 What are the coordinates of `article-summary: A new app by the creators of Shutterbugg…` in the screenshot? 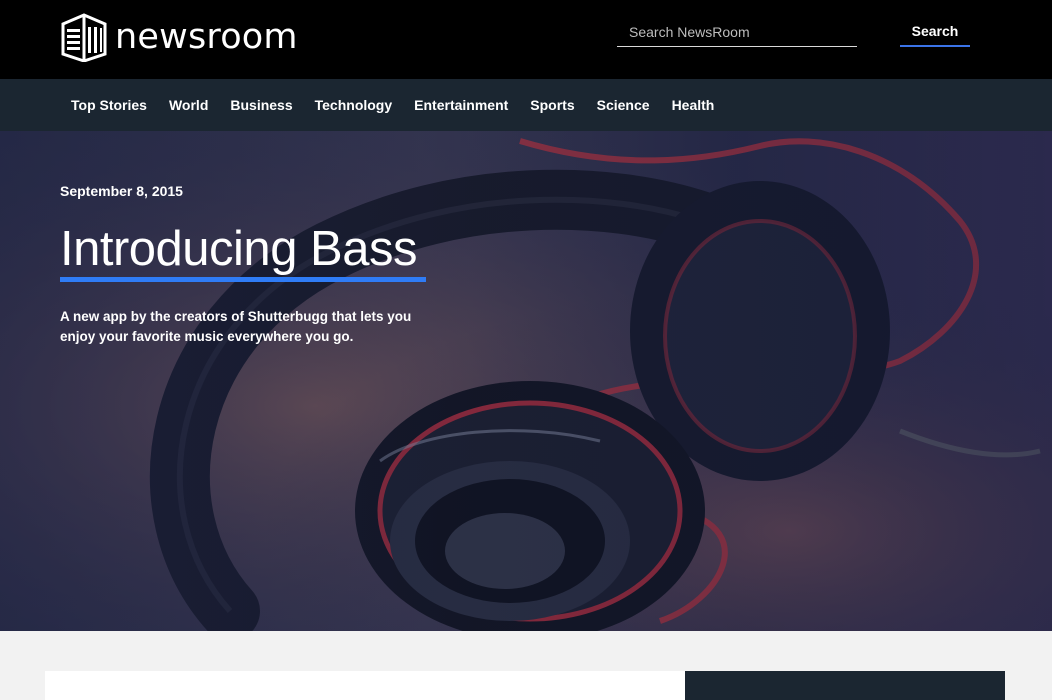 It's located at (236, 326).